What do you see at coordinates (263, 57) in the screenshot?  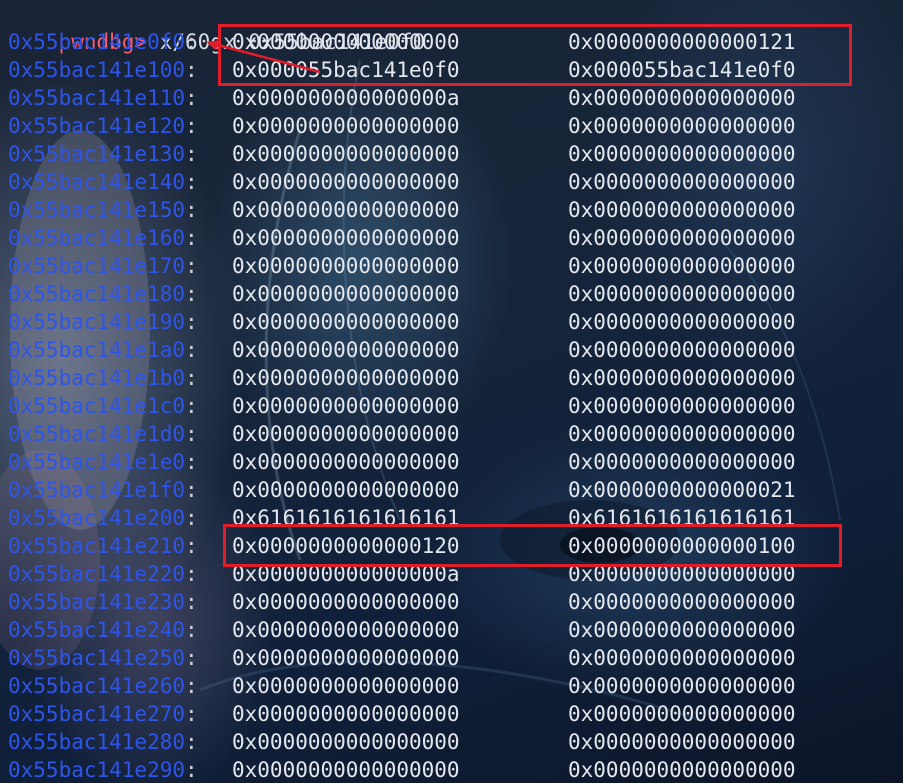 I see `pointer-arrow` at bounding box center [263, 57].